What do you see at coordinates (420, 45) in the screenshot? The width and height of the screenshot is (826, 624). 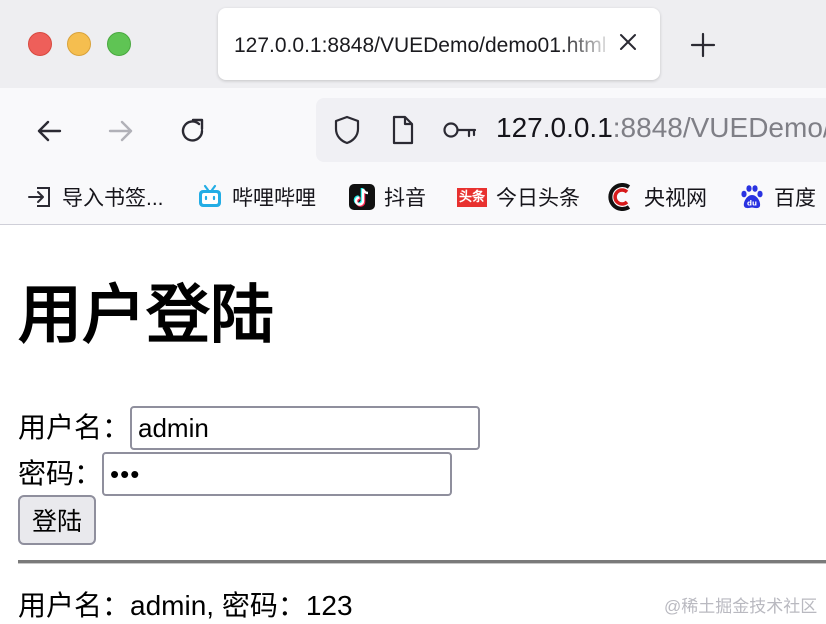 I see `tab-title: 127.0.0.1:8848/VUEDemo/demo01.html` at bounding box center [420, 45].